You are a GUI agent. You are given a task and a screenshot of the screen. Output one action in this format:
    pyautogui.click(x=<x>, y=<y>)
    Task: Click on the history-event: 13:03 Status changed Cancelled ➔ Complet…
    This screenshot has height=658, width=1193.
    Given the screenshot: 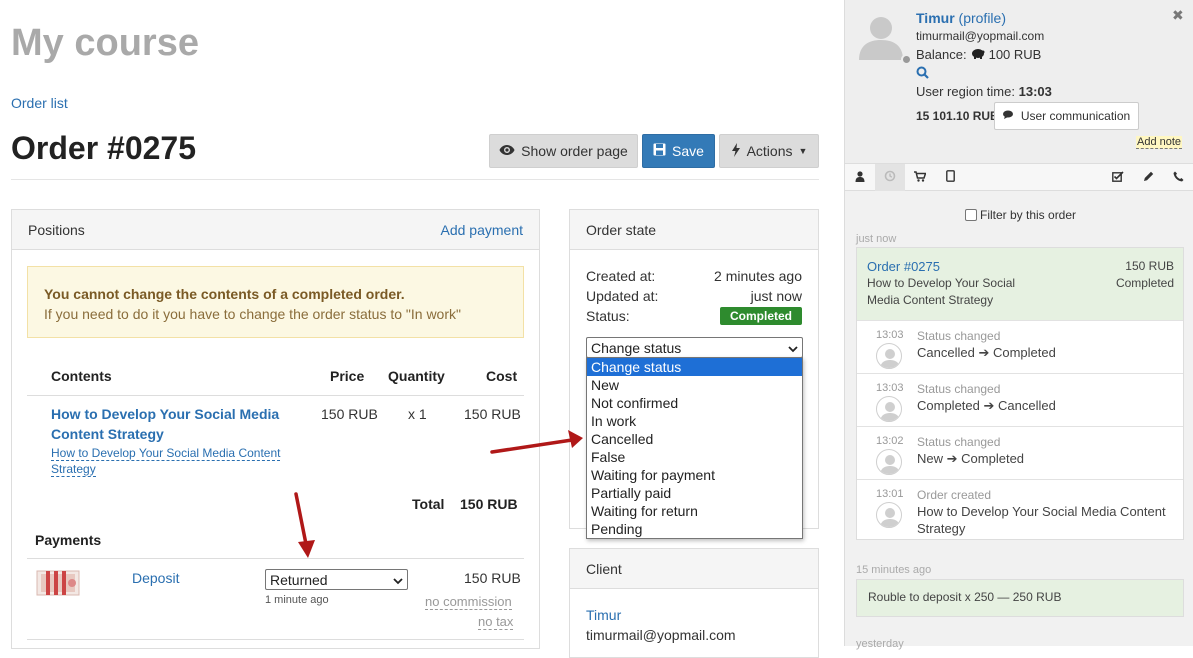 What is the action you would take?
    pyautogui.click(x=1020, y=346)
    